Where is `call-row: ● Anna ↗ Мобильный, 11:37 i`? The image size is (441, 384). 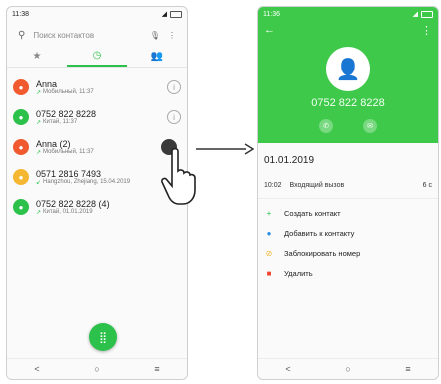
call-row: ● Anna ↗ Мобильный, 11:37 i is located at coordinates (97, 87).